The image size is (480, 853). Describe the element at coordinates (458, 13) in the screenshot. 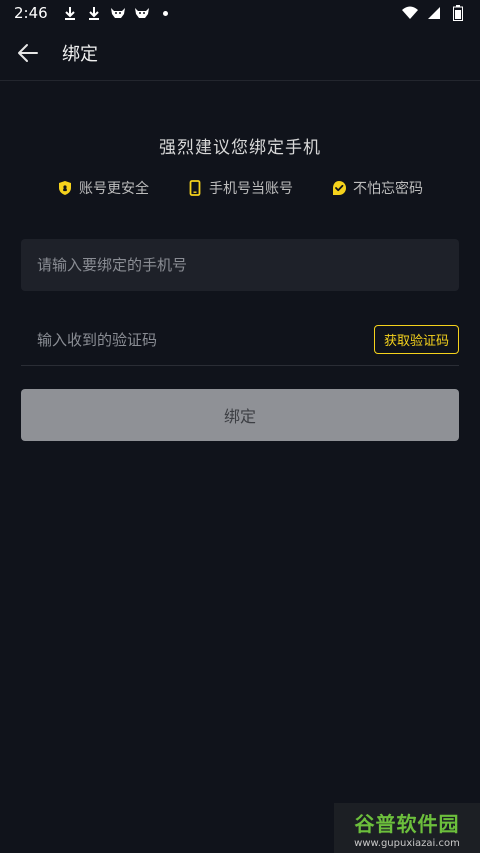

I see `battery-icon` at that location.